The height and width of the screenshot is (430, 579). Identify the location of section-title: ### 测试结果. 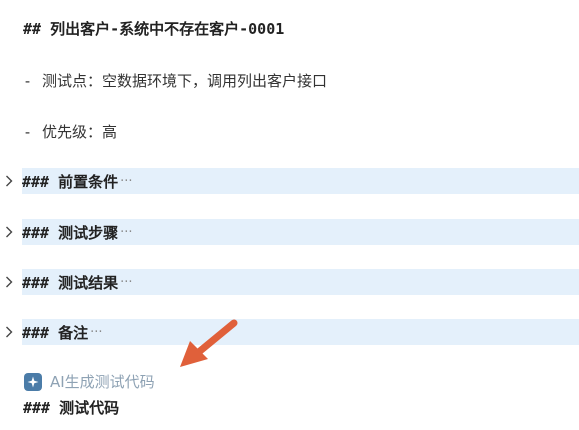
(70, 282).